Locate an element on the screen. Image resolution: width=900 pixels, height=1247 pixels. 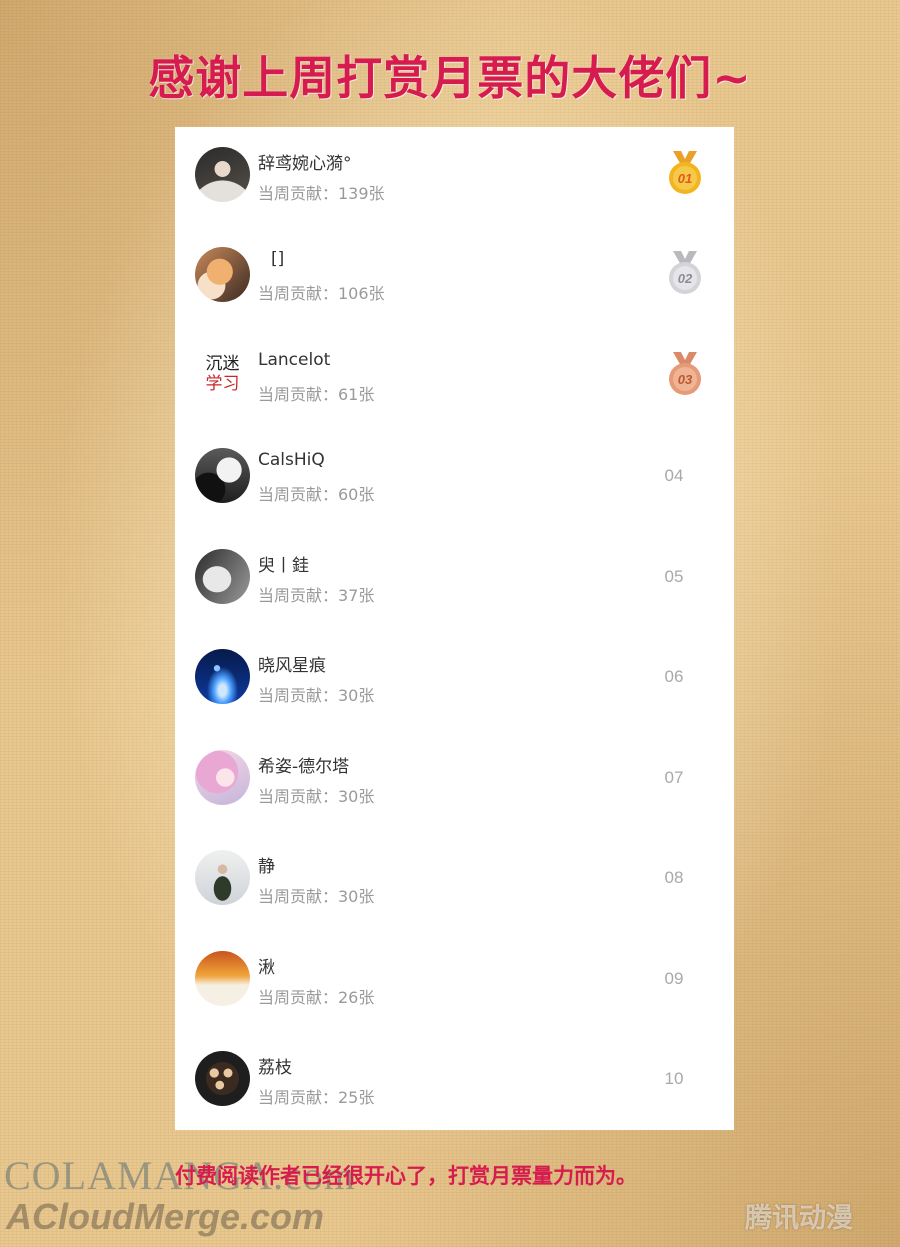
rank-number: 04 is located at coordinates (674, 475).